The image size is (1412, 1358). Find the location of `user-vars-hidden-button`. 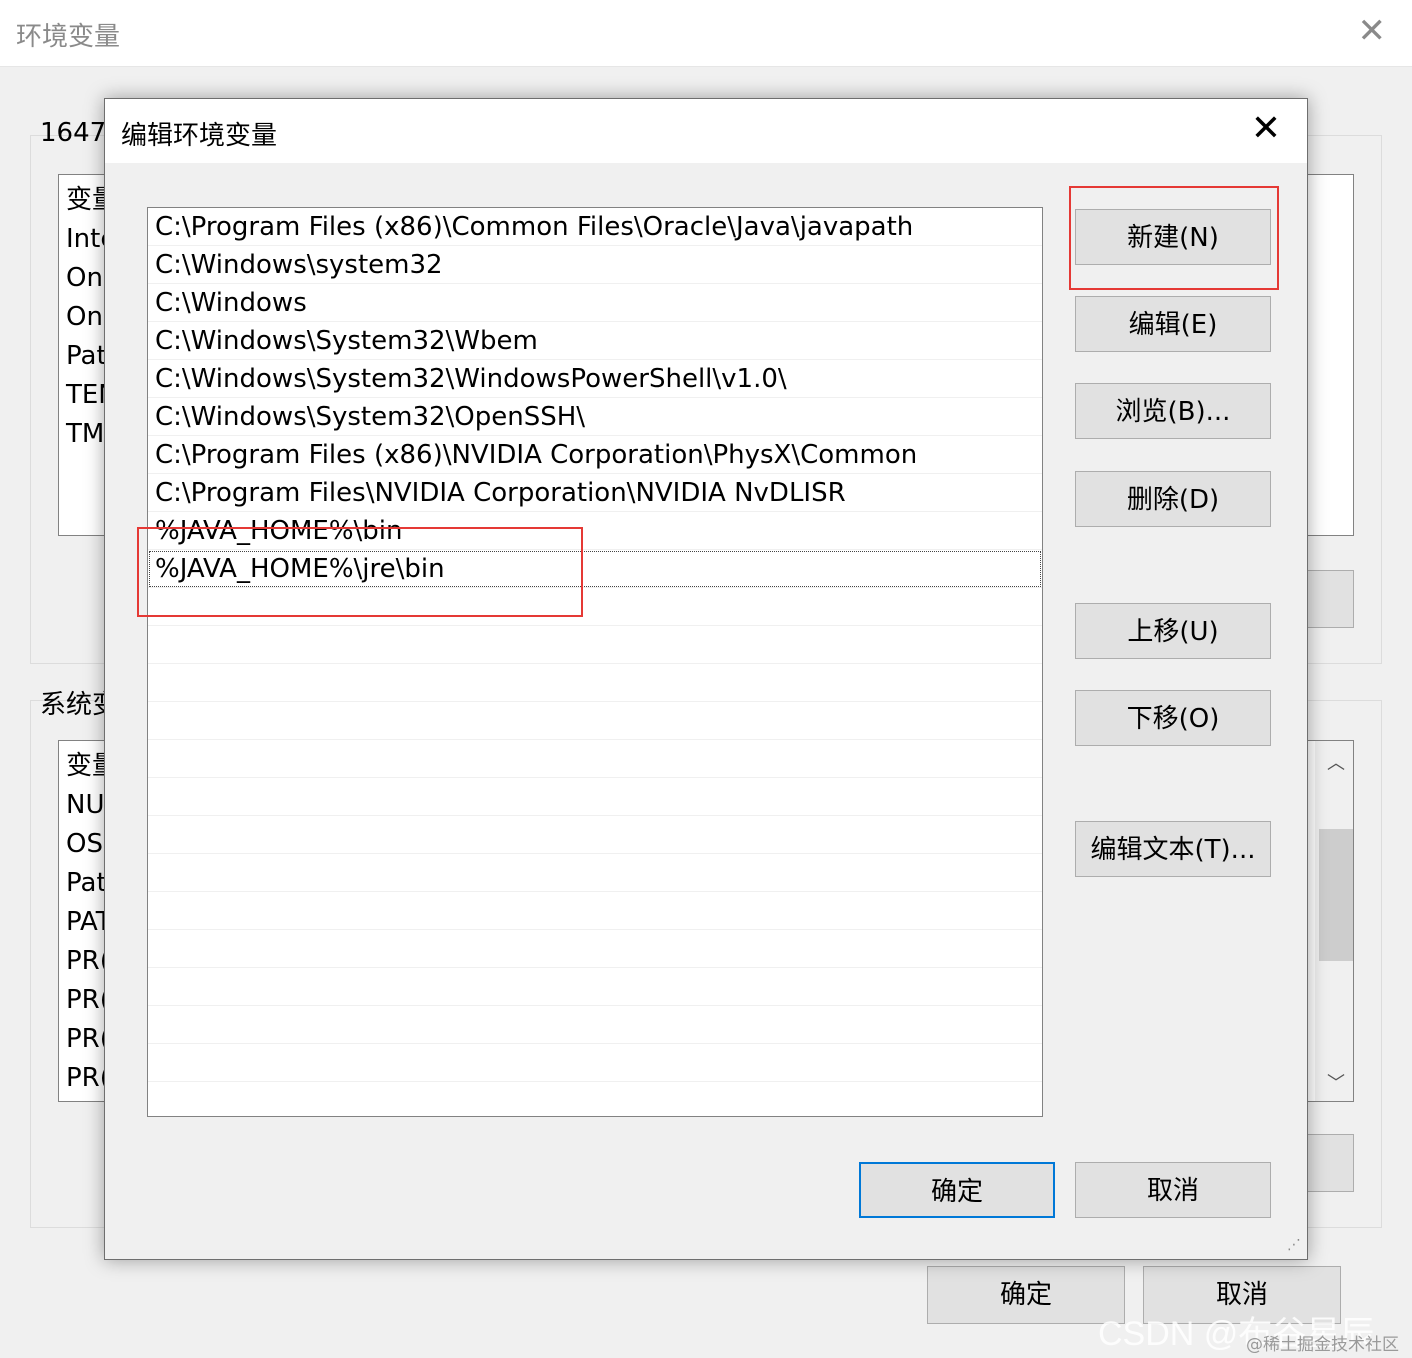

user-vars-hidden-button is located at coordinates (1330, 599).